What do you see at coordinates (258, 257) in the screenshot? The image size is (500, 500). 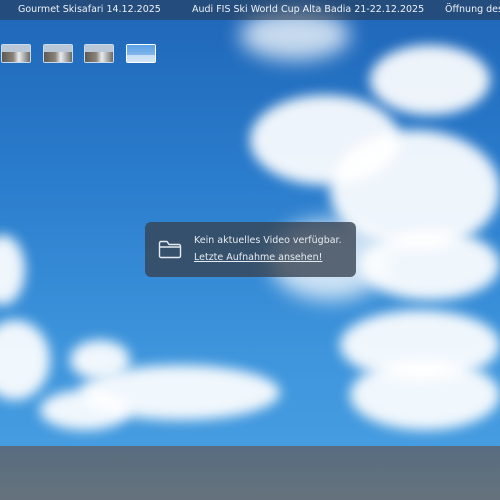 I see `last-recording-link: Letzte Aufnahme ansehen!` at bounding box center [258, 257].